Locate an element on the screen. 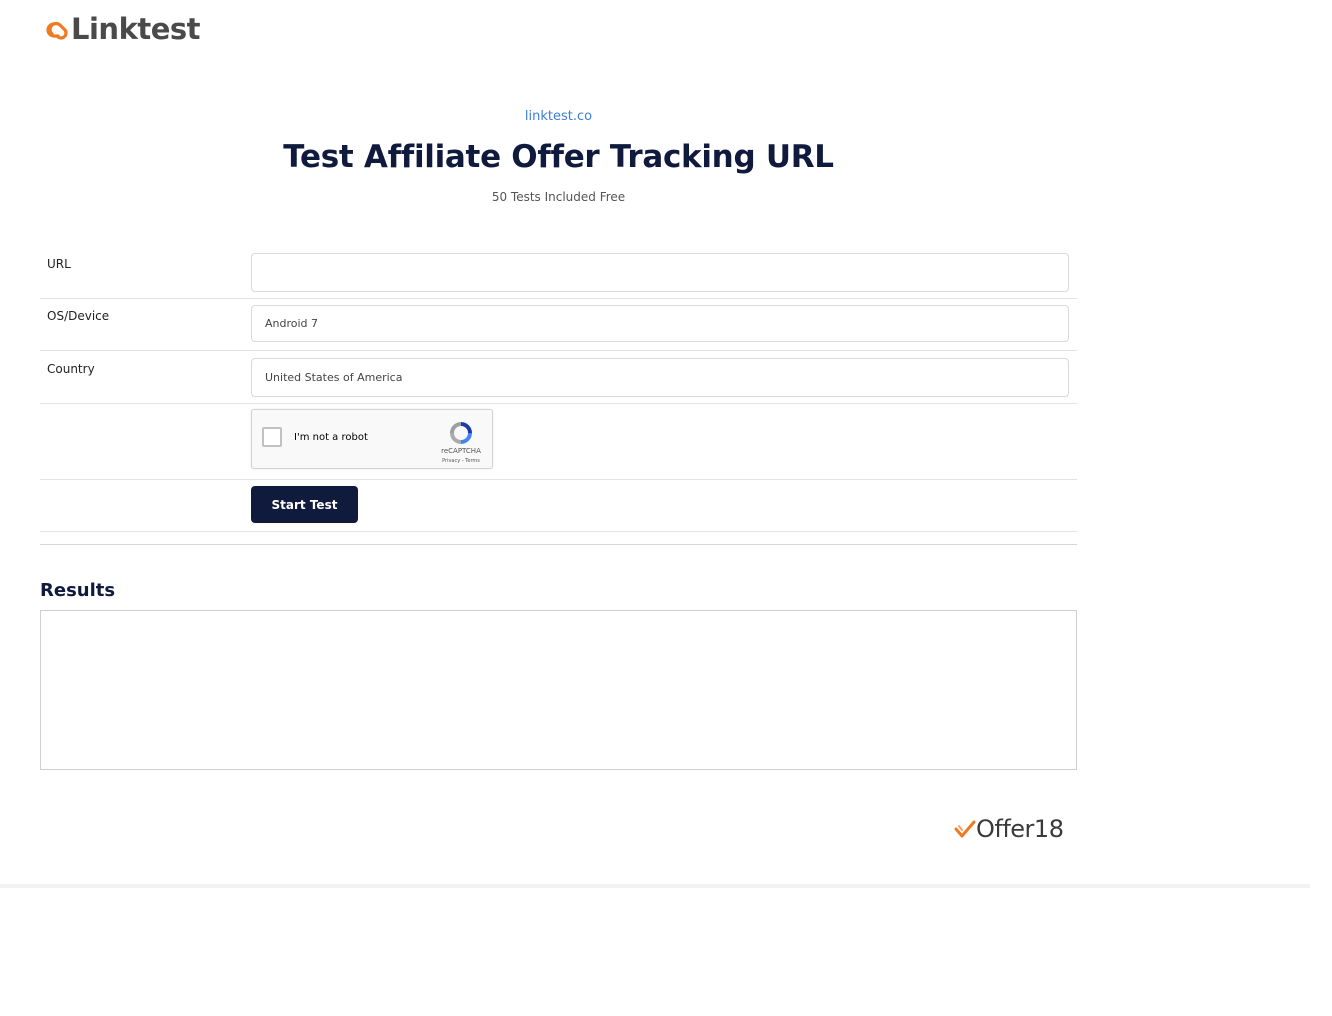 Image resolution: width=1332 pixels, height=1016 pixels. os-device-select: Android 7 is located at coordinates (660, 323).